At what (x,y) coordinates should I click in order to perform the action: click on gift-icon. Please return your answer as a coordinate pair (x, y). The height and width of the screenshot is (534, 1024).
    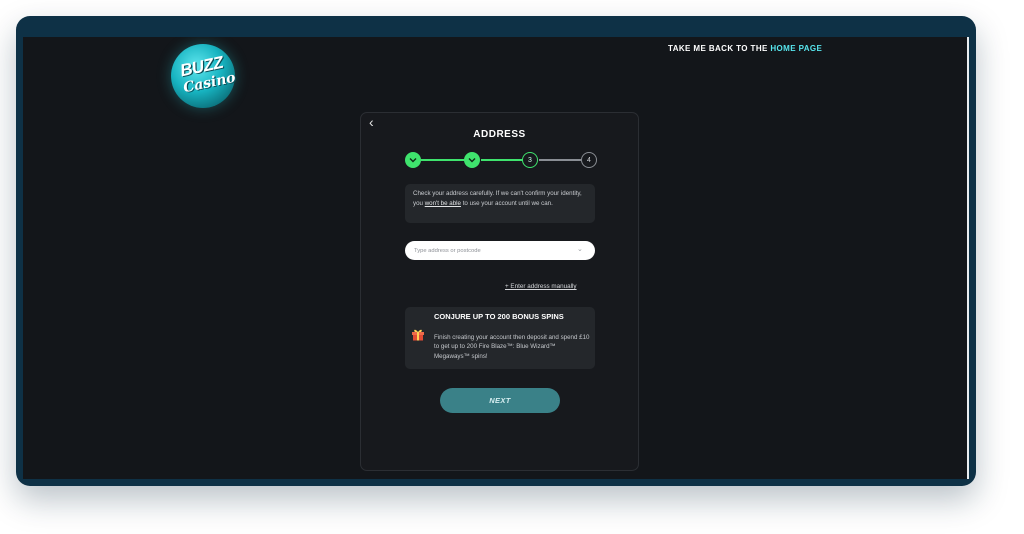
    Looking at the image, I should click on (418, 335).